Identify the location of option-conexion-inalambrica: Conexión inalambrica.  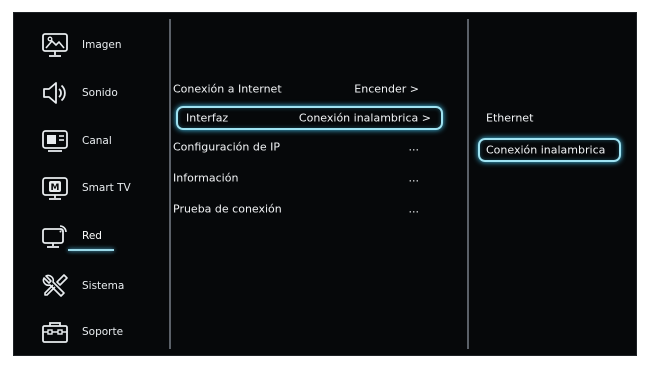
(549, 150).